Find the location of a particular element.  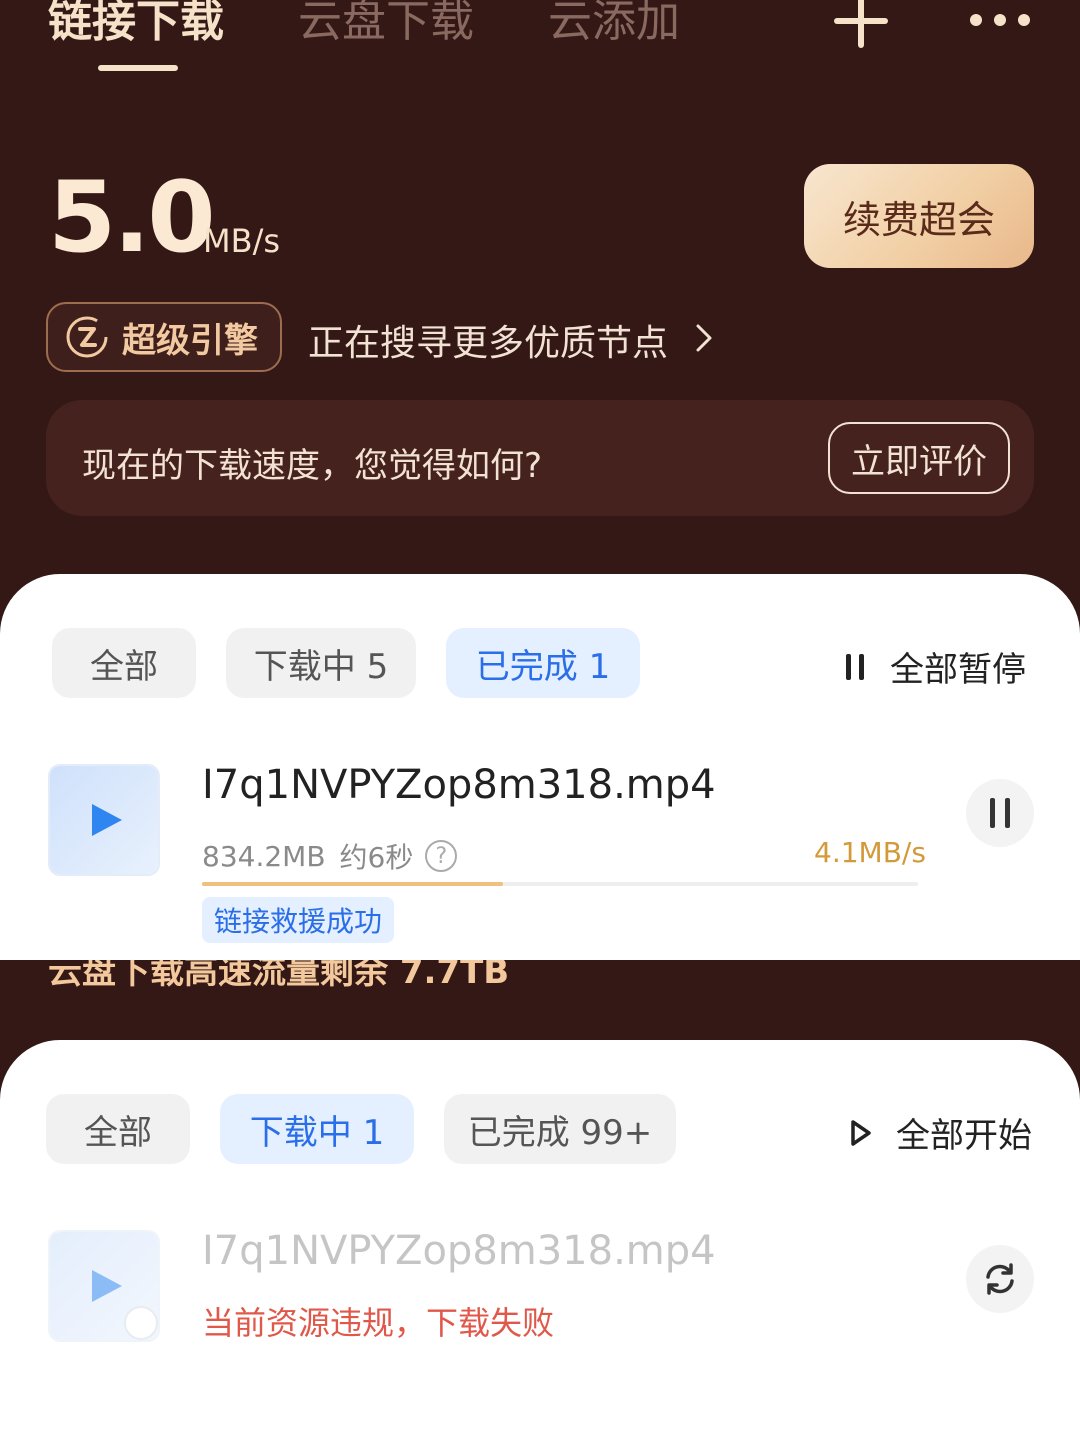

file-download-speed: 4.1MB/s is located at coordinates (870, 852).